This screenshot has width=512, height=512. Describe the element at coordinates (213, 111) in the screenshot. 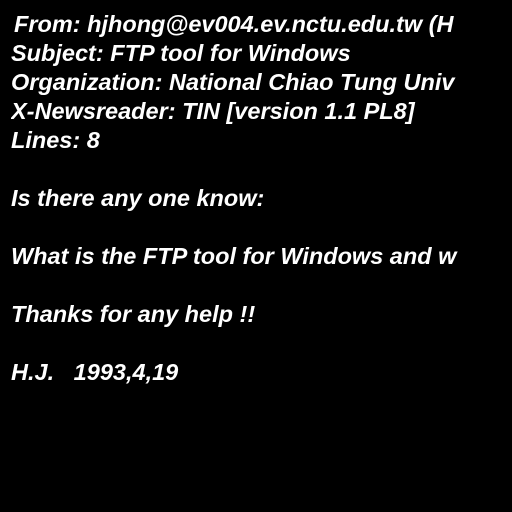

I see `header-newsreader: X-Newsreader: TIN [version 1.1 PL8]` at that location.